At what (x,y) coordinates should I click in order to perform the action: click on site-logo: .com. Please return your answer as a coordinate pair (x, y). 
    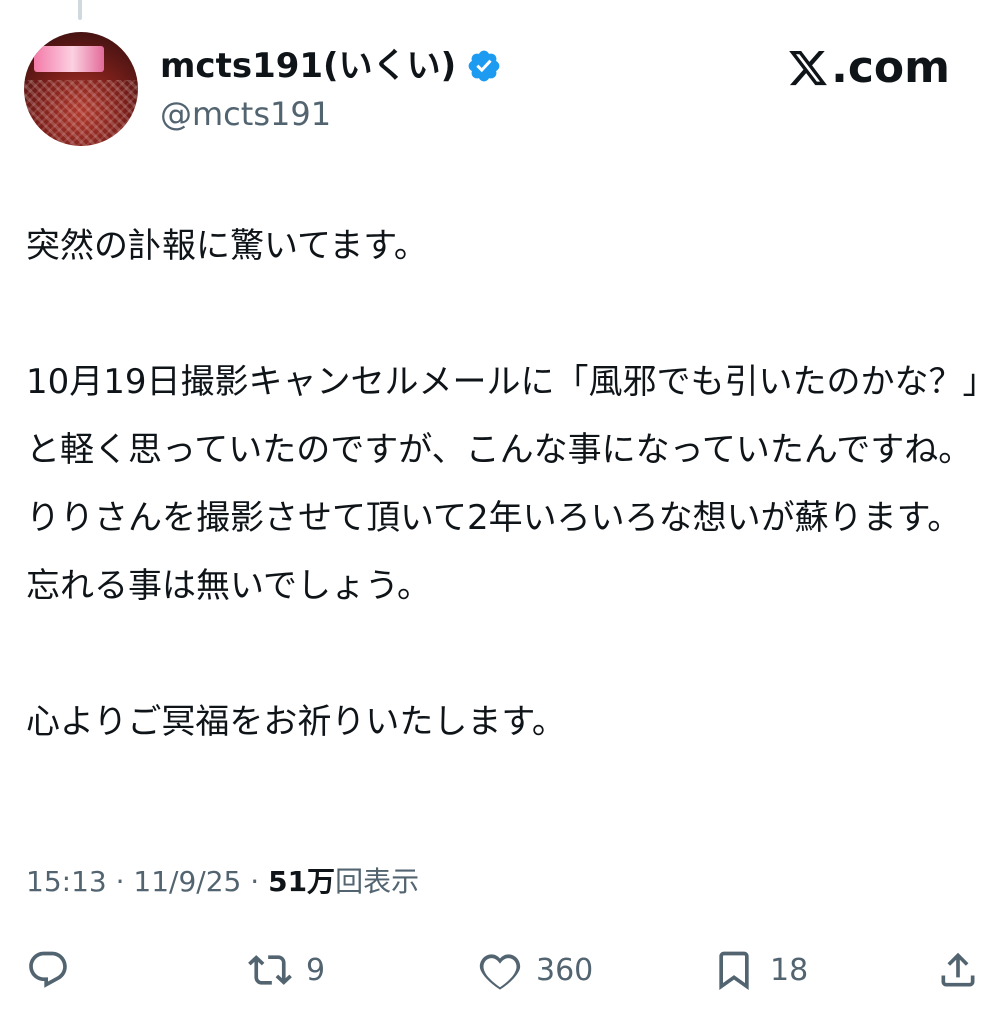
    Looking at the image, I should click on (868, 68).